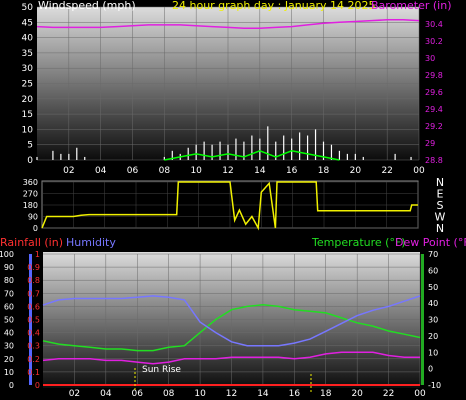  I want to click on temperature-y-tick: 70, so click(433, 254).